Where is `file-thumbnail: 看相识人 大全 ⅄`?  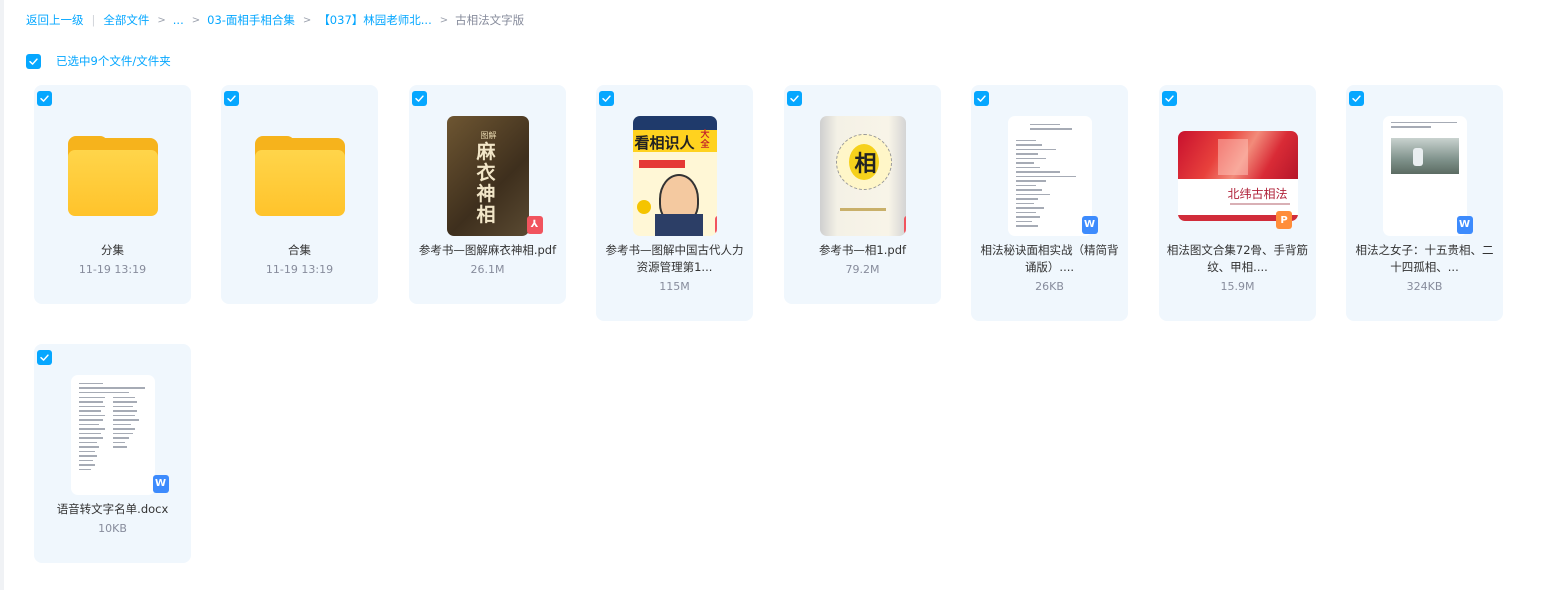
file-thumbnail: 看相识人 大全 ⅄ is located at coordinates (674, 175).